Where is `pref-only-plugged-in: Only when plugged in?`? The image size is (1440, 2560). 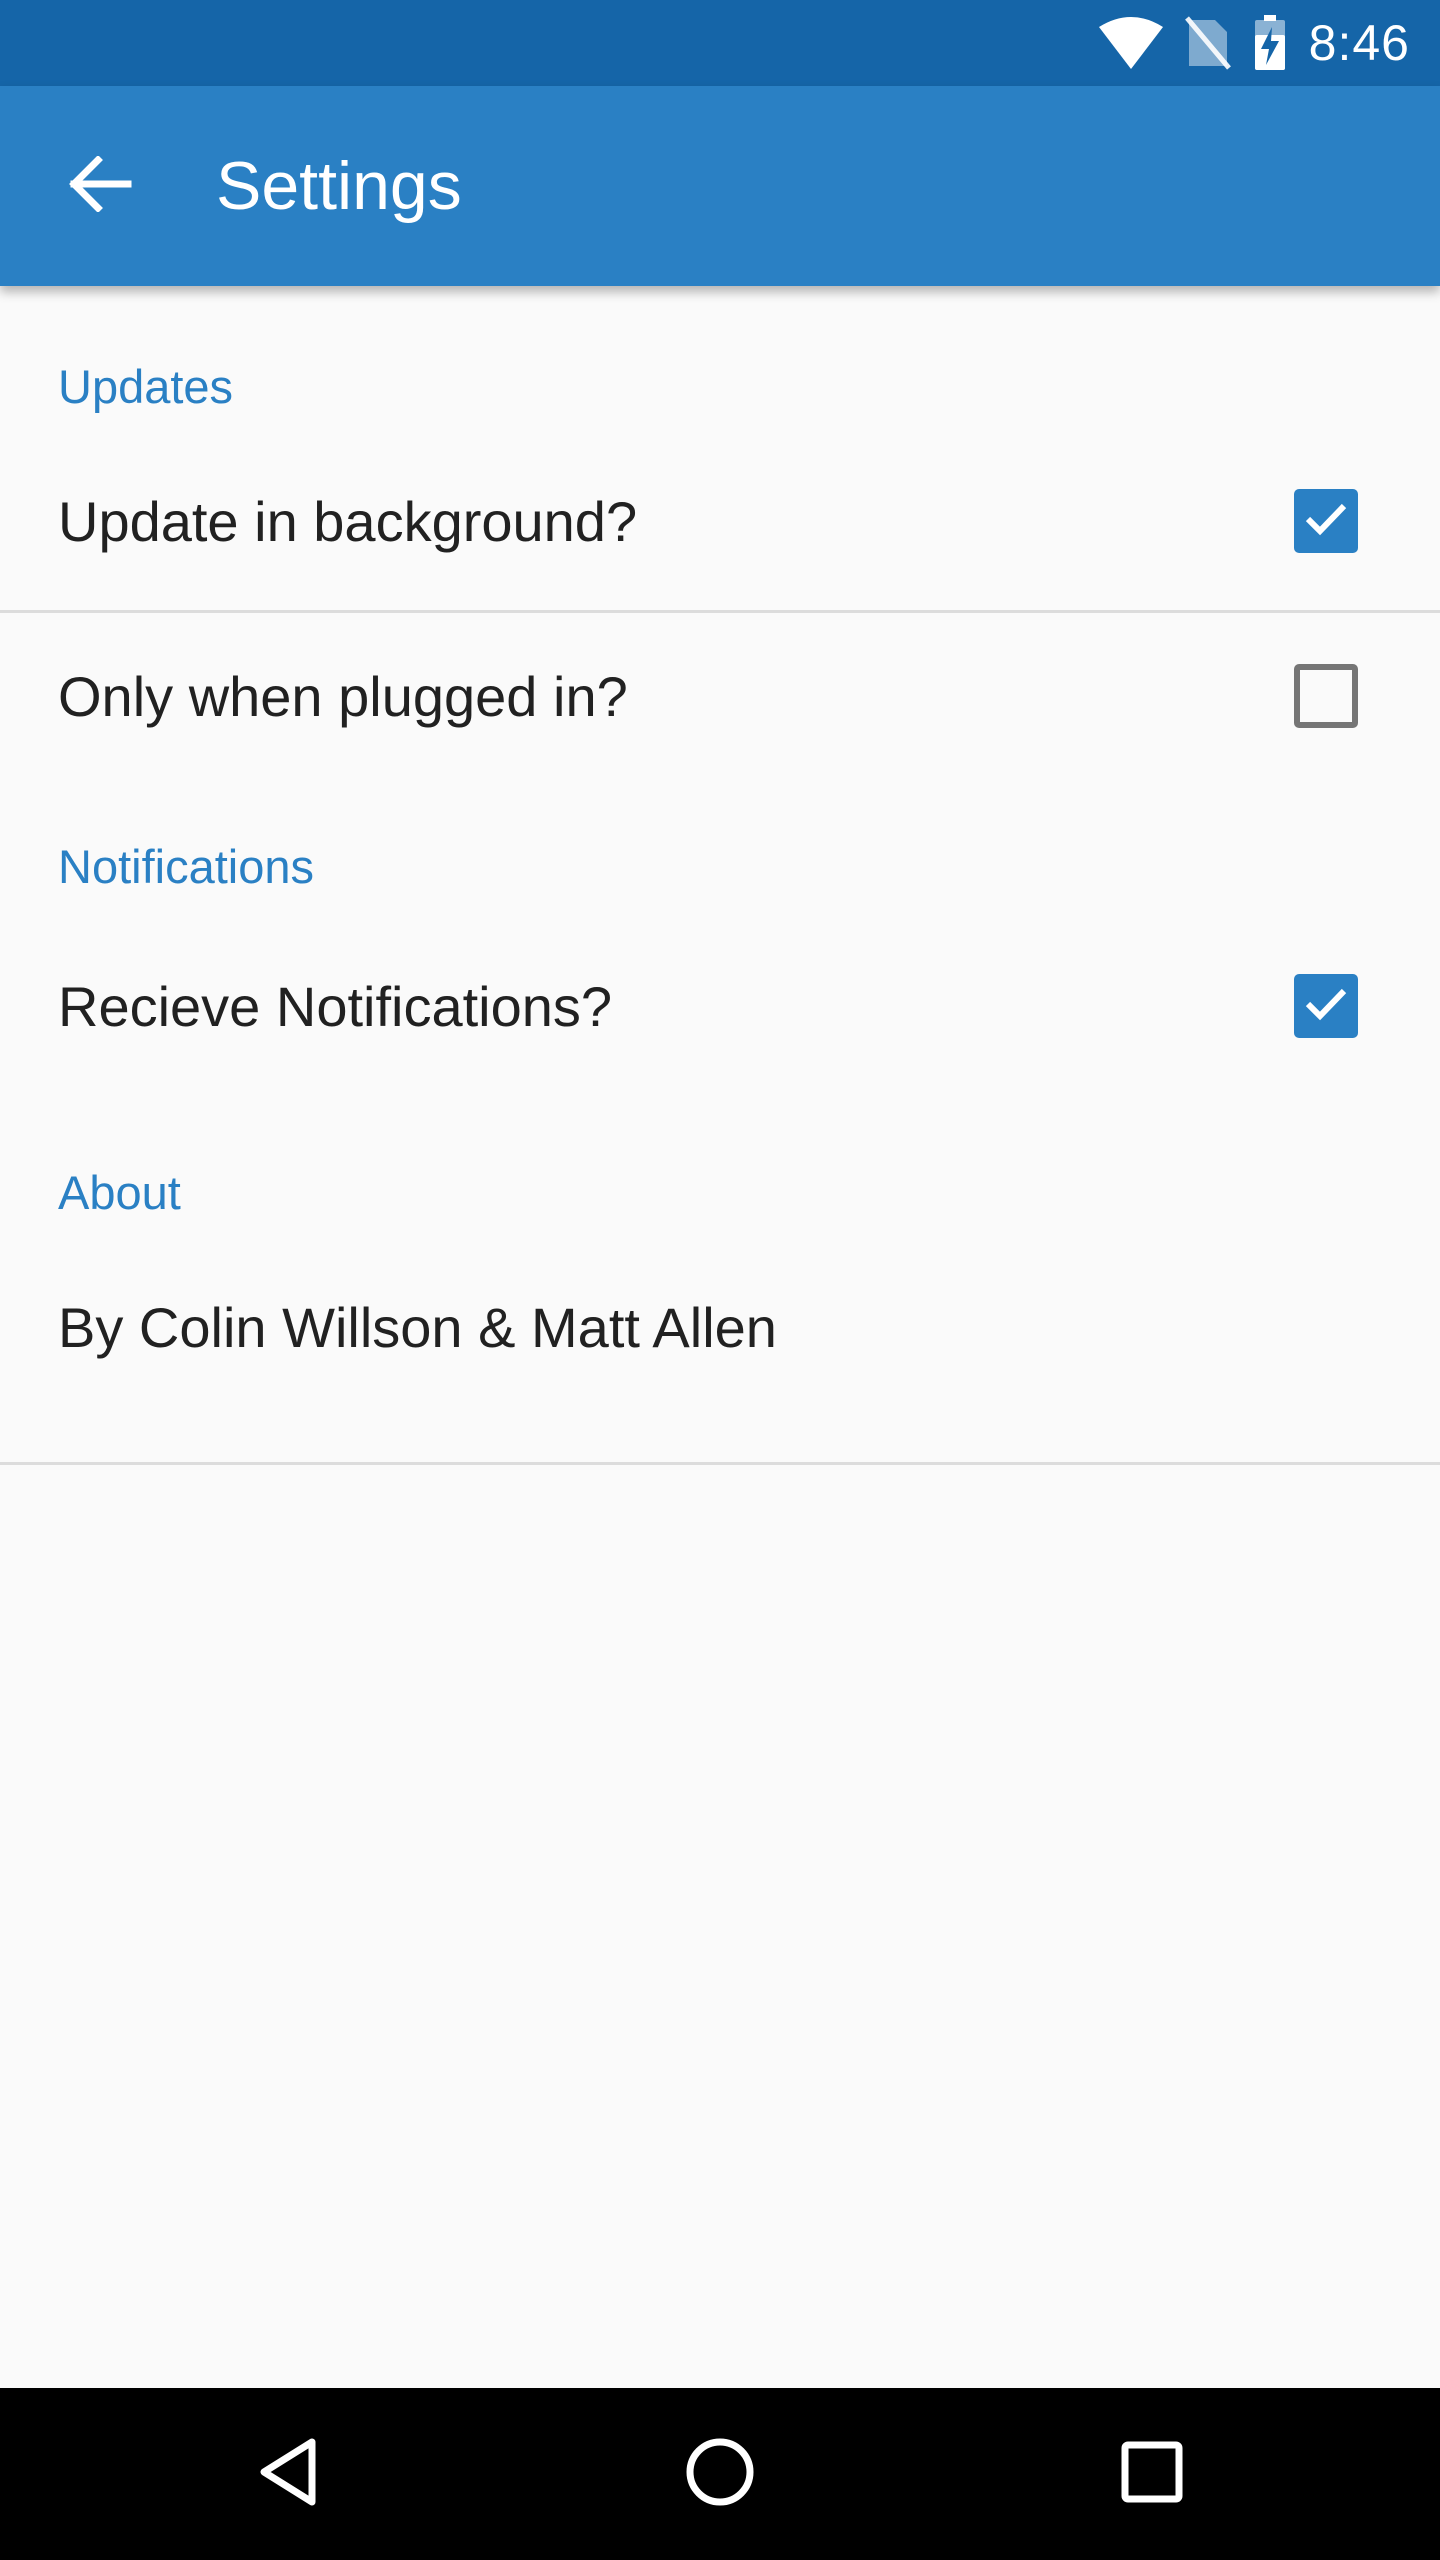
pref-only-plugged-in: Only when plugged in? is located at coordinates (720, 696).